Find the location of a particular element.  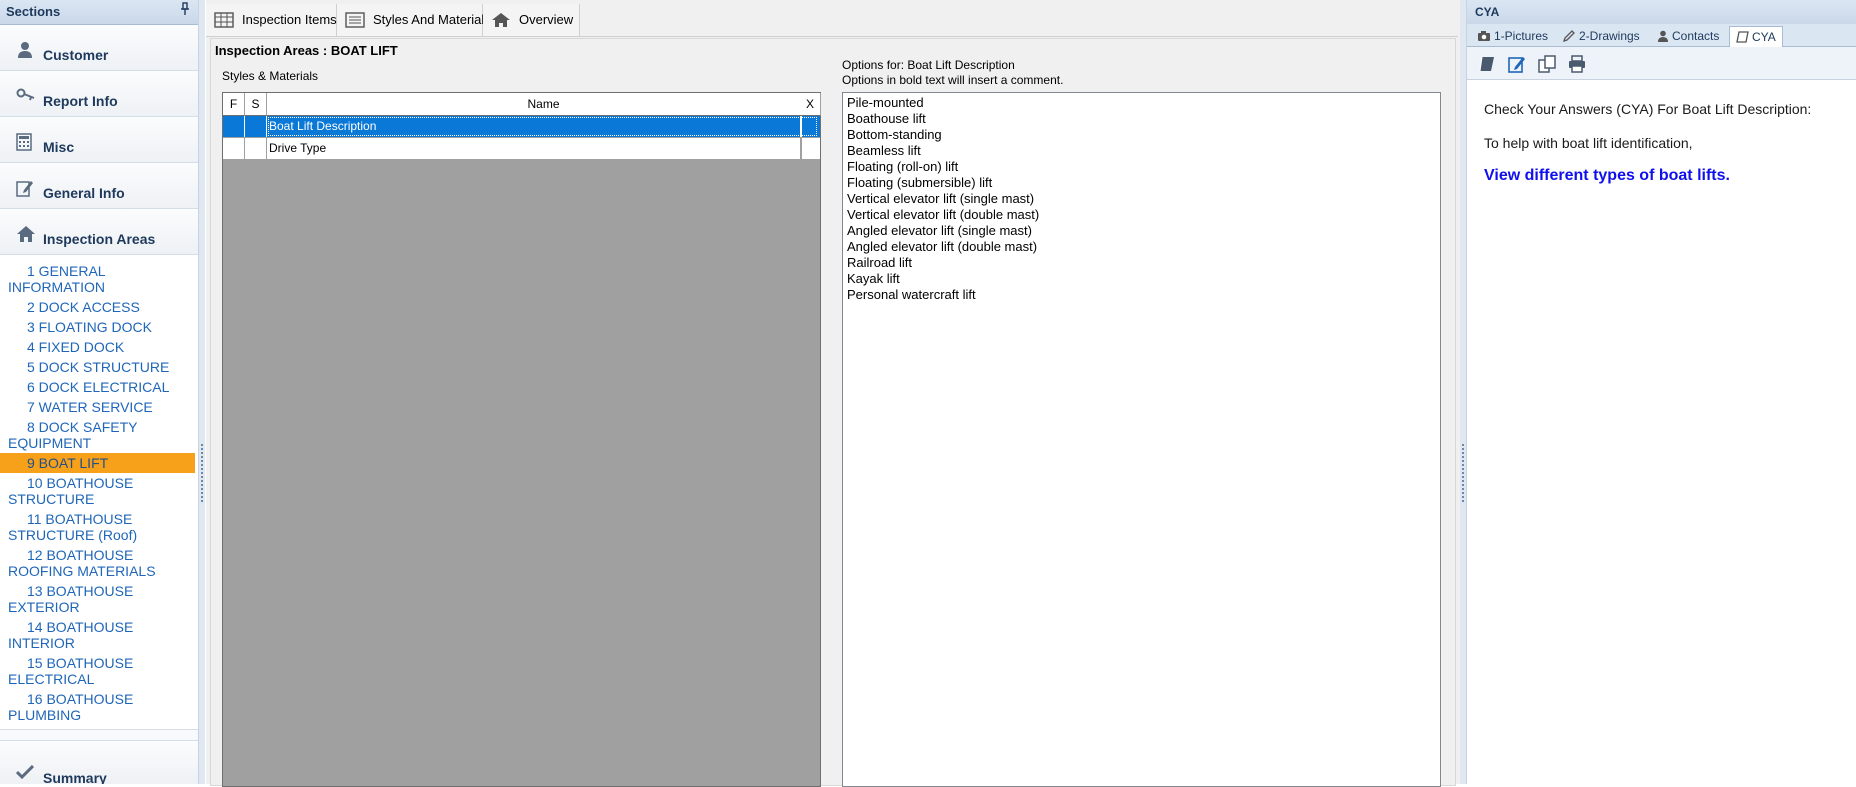

cell-name: Drive Type is located at coordinates (542, 148).